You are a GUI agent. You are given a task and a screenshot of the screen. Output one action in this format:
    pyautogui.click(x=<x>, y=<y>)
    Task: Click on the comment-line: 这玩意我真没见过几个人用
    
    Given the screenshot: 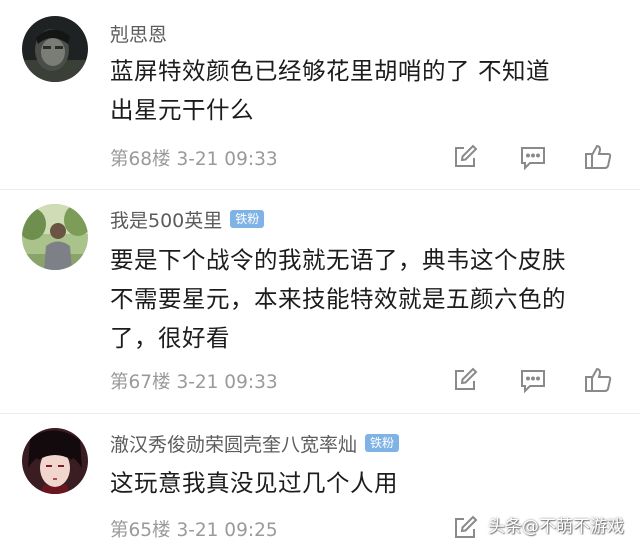 What is the action you would take?
    pyautogui.click(x=254, y=483)
    